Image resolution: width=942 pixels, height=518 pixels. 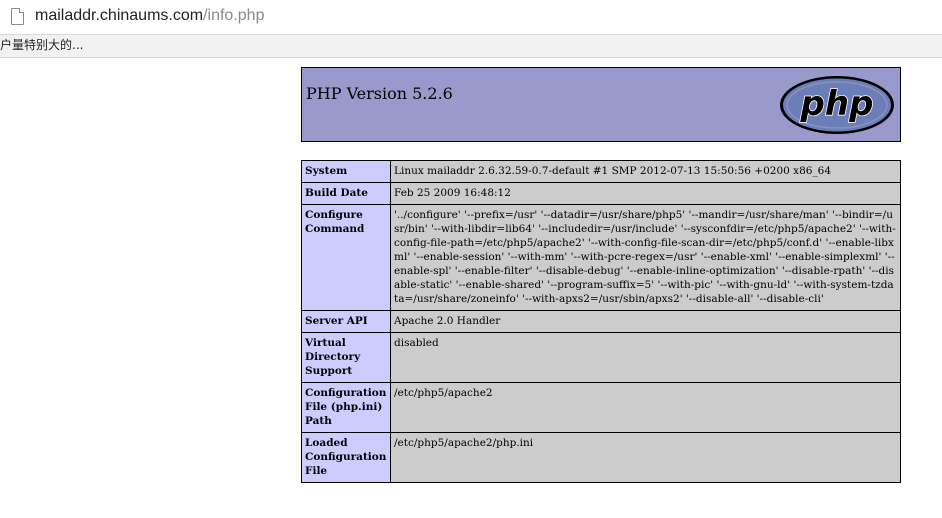 I want to click on row-key: Build Date, so click(x=346, y=193).